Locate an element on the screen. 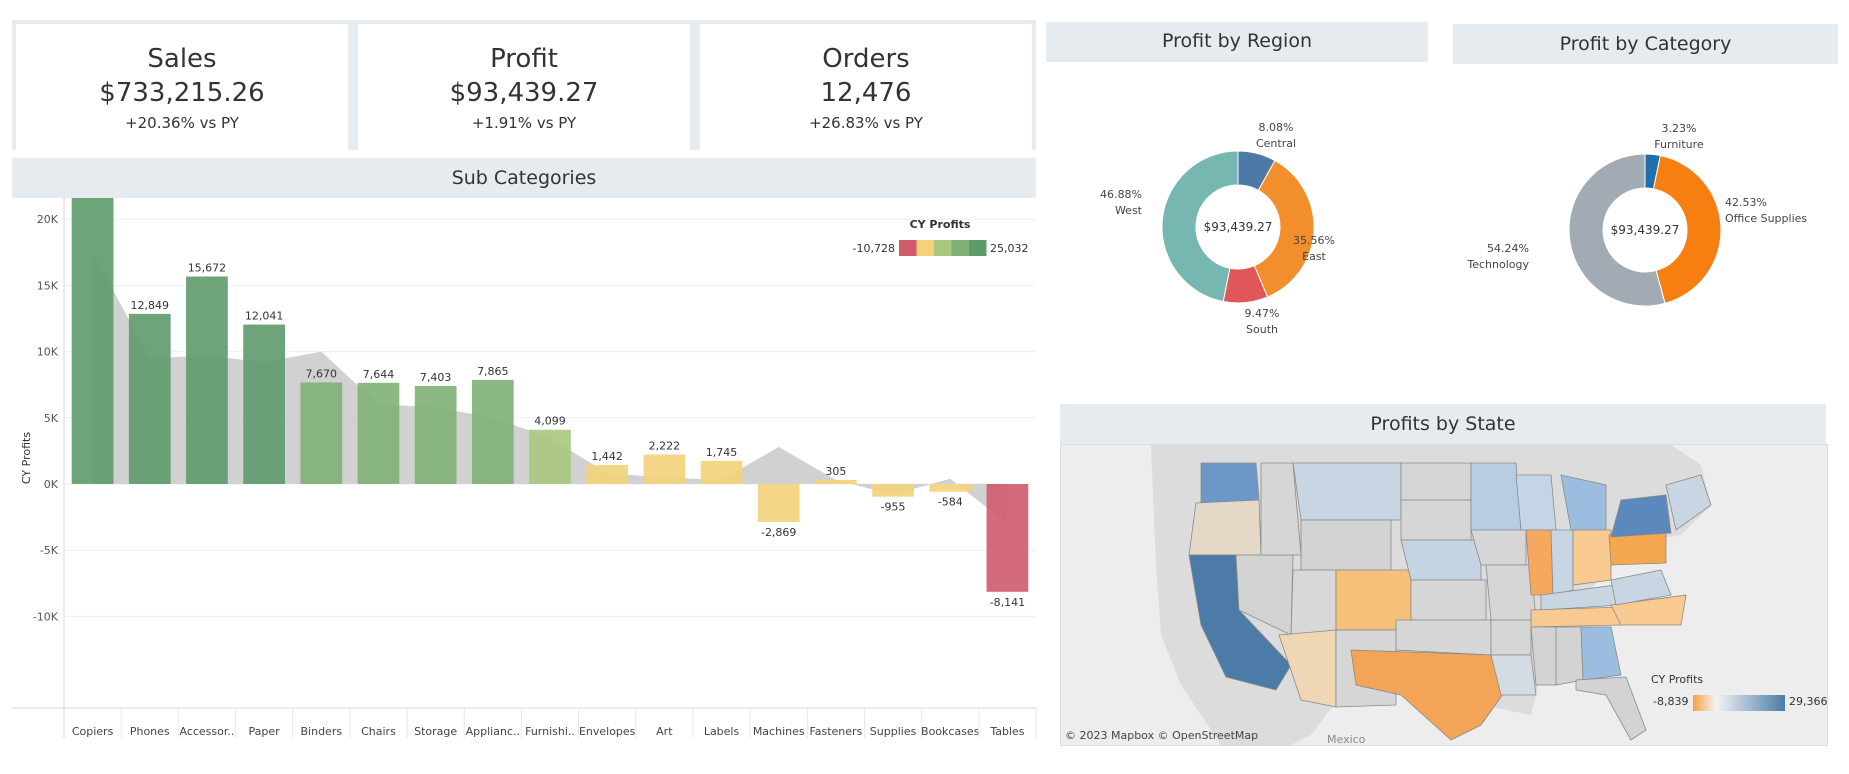  state-north-dakota is located at coordinates (1436, 481).